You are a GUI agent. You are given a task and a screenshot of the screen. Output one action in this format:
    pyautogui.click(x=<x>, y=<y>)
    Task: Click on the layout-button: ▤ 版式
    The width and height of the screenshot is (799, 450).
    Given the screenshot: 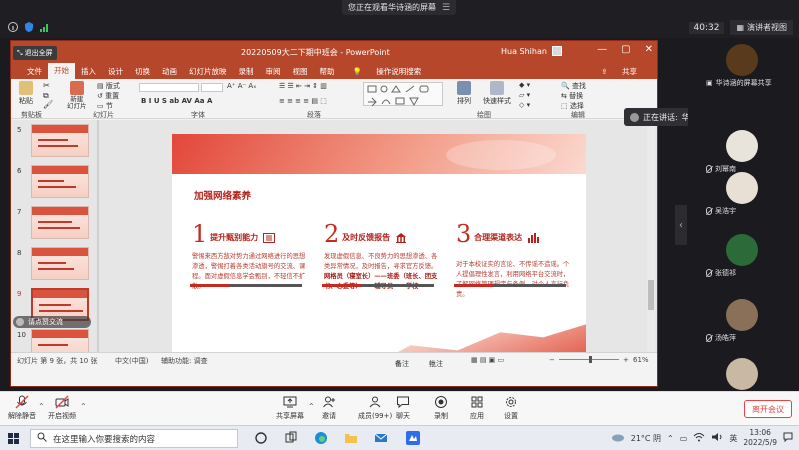 What is the action you would take?
    pyautogui.click(x=108, y=86)
    